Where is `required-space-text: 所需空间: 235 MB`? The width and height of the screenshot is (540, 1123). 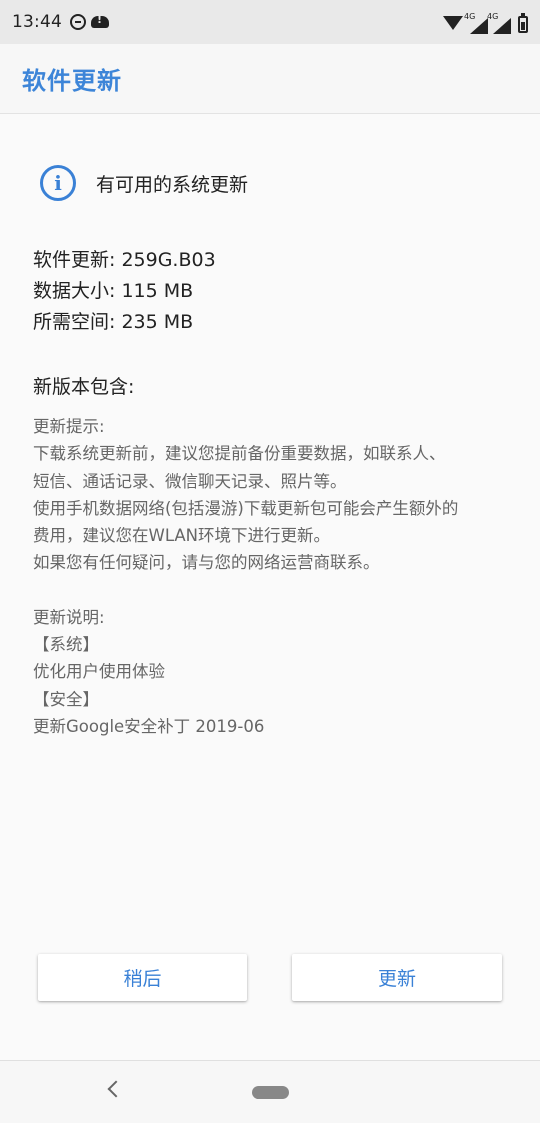 required-space-text: 所需空间: 235 MB is located at coordinates (113, 322).